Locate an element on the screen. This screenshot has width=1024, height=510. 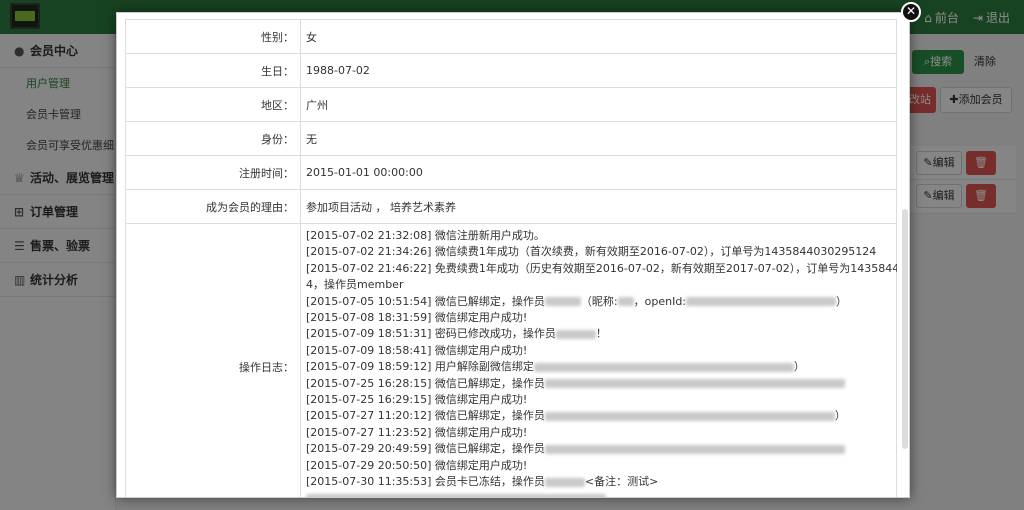
log-line: [2015-07-27 11:20:12] 微信已解绑定，操作员） is located at coordinates (576, 416).